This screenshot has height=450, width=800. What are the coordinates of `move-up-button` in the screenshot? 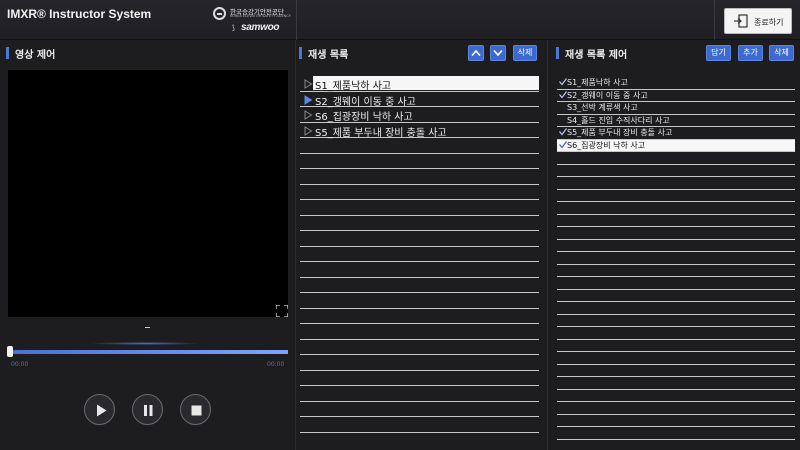 It's located at (476, 53).